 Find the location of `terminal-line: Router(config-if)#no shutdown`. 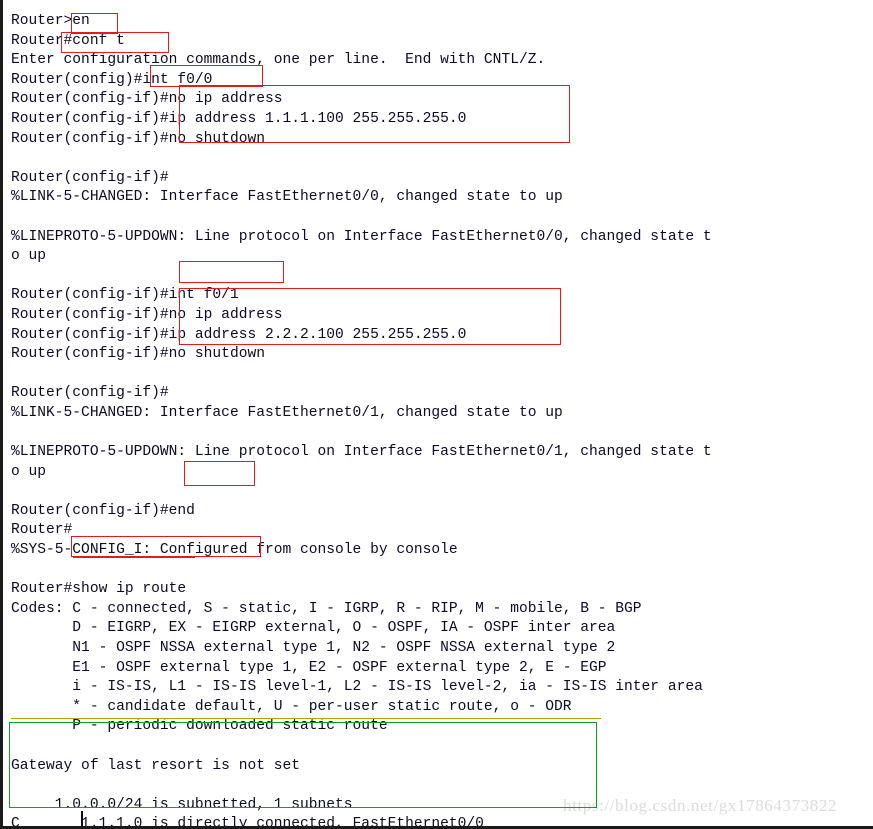

terminal-line: Router(config-if)#no shutdown is located at coordinates (138, 354).